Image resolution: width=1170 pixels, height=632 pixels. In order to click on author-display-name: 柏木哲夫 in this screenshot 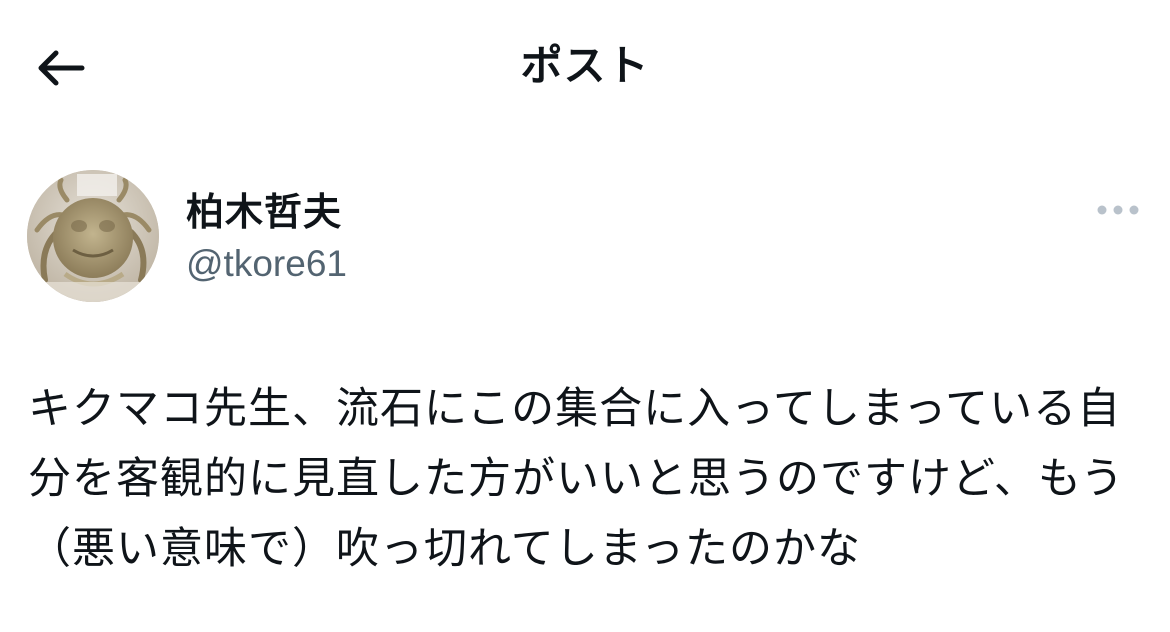, I will do `click(264, 212)`.